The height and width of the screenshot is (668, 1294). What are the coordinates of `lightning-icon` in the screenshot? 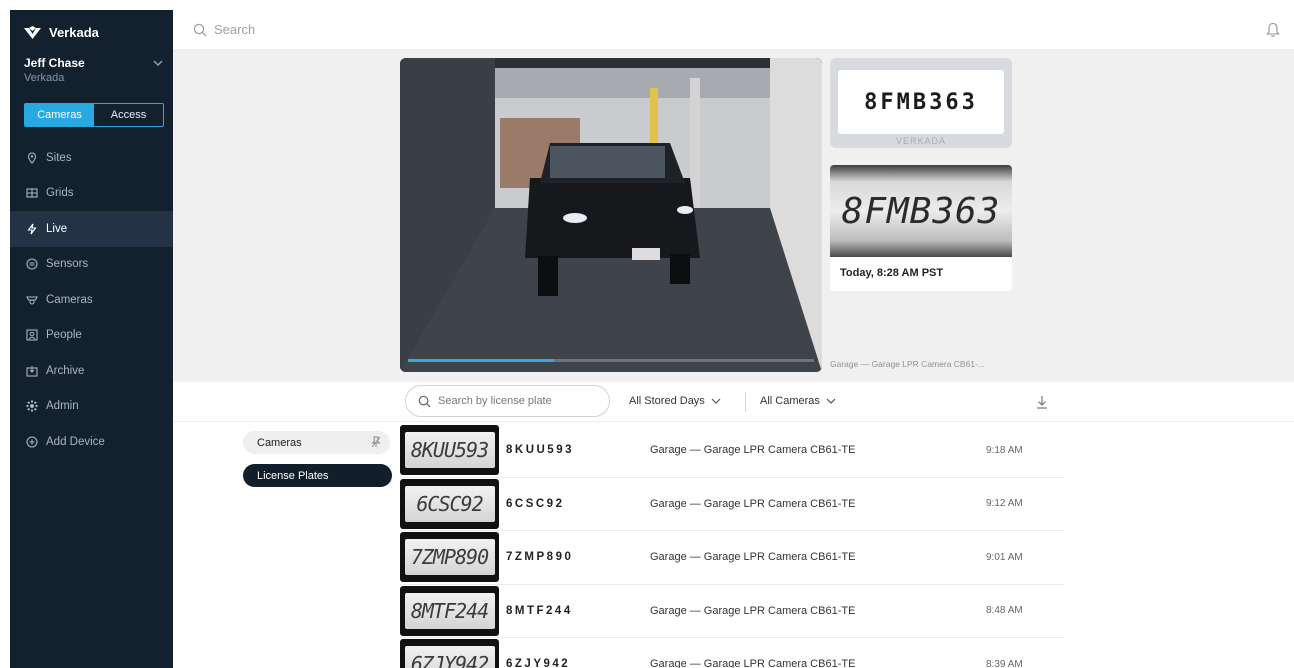 It's located at (32, 229).